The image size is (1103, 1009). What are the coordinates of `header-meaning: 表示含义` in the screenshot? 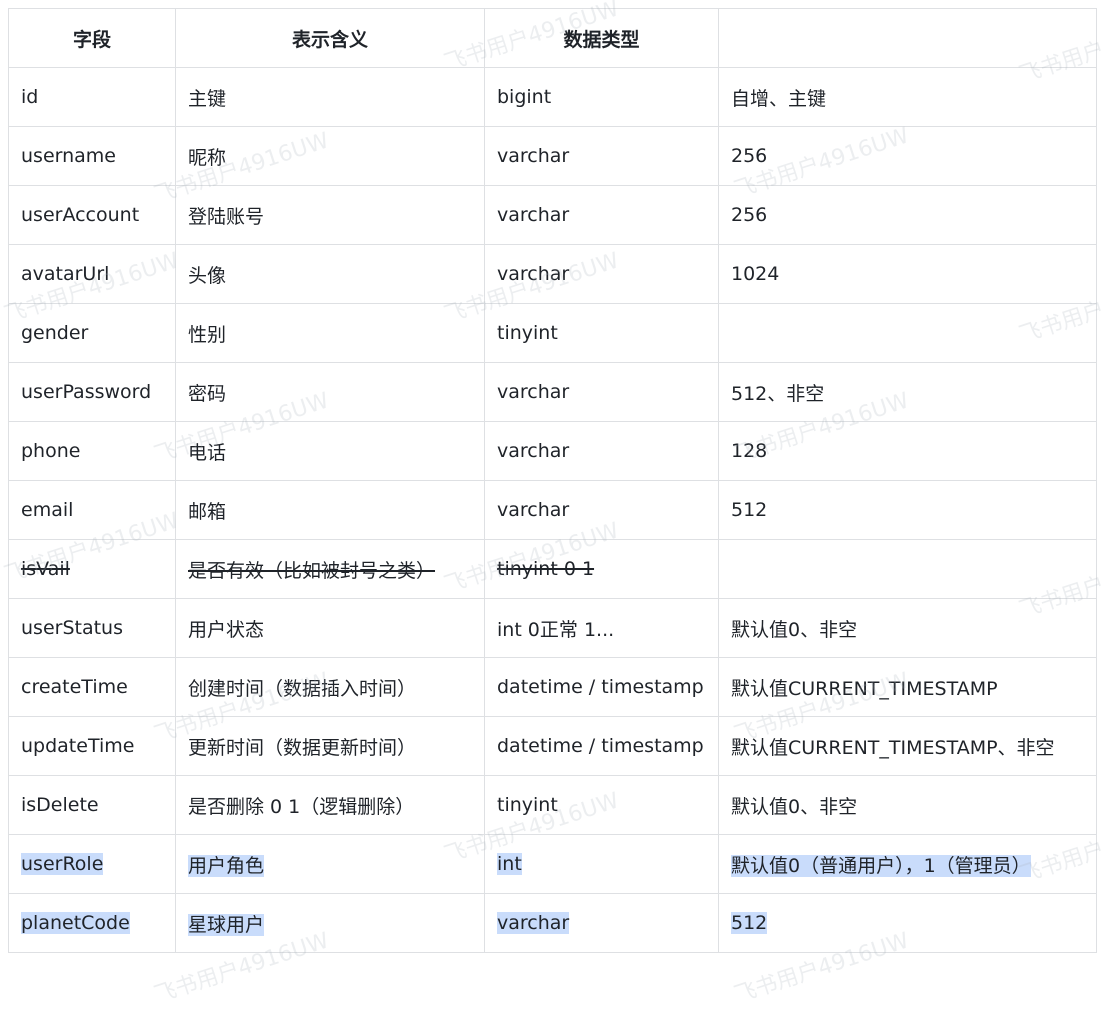 It's located at (330, 38).